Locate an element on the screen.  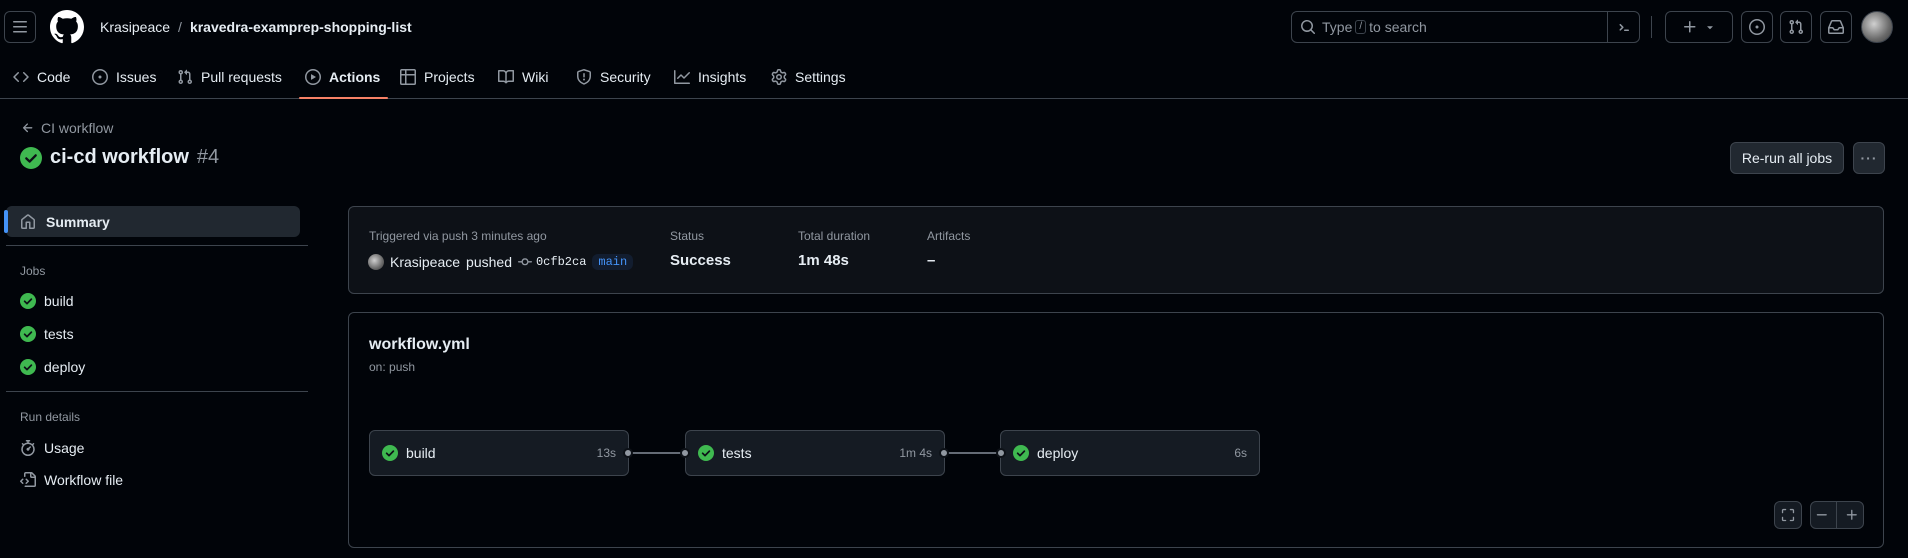
tab-settings: Settings is located at coordinates (808, 76).